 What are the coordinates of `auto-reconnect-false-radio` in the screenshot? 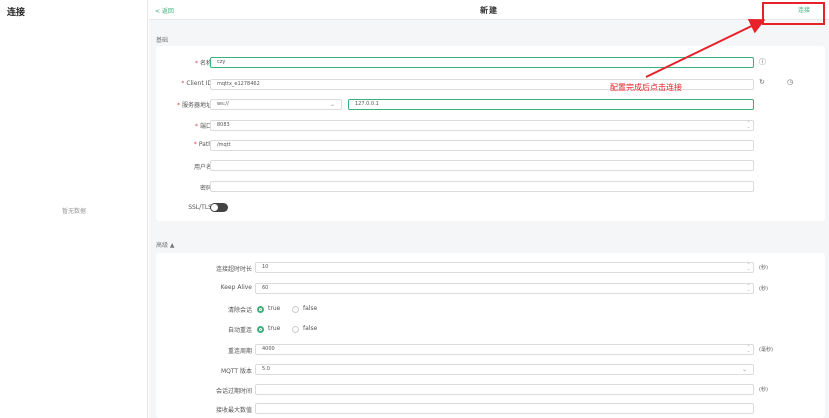 It's located at (295, 329).